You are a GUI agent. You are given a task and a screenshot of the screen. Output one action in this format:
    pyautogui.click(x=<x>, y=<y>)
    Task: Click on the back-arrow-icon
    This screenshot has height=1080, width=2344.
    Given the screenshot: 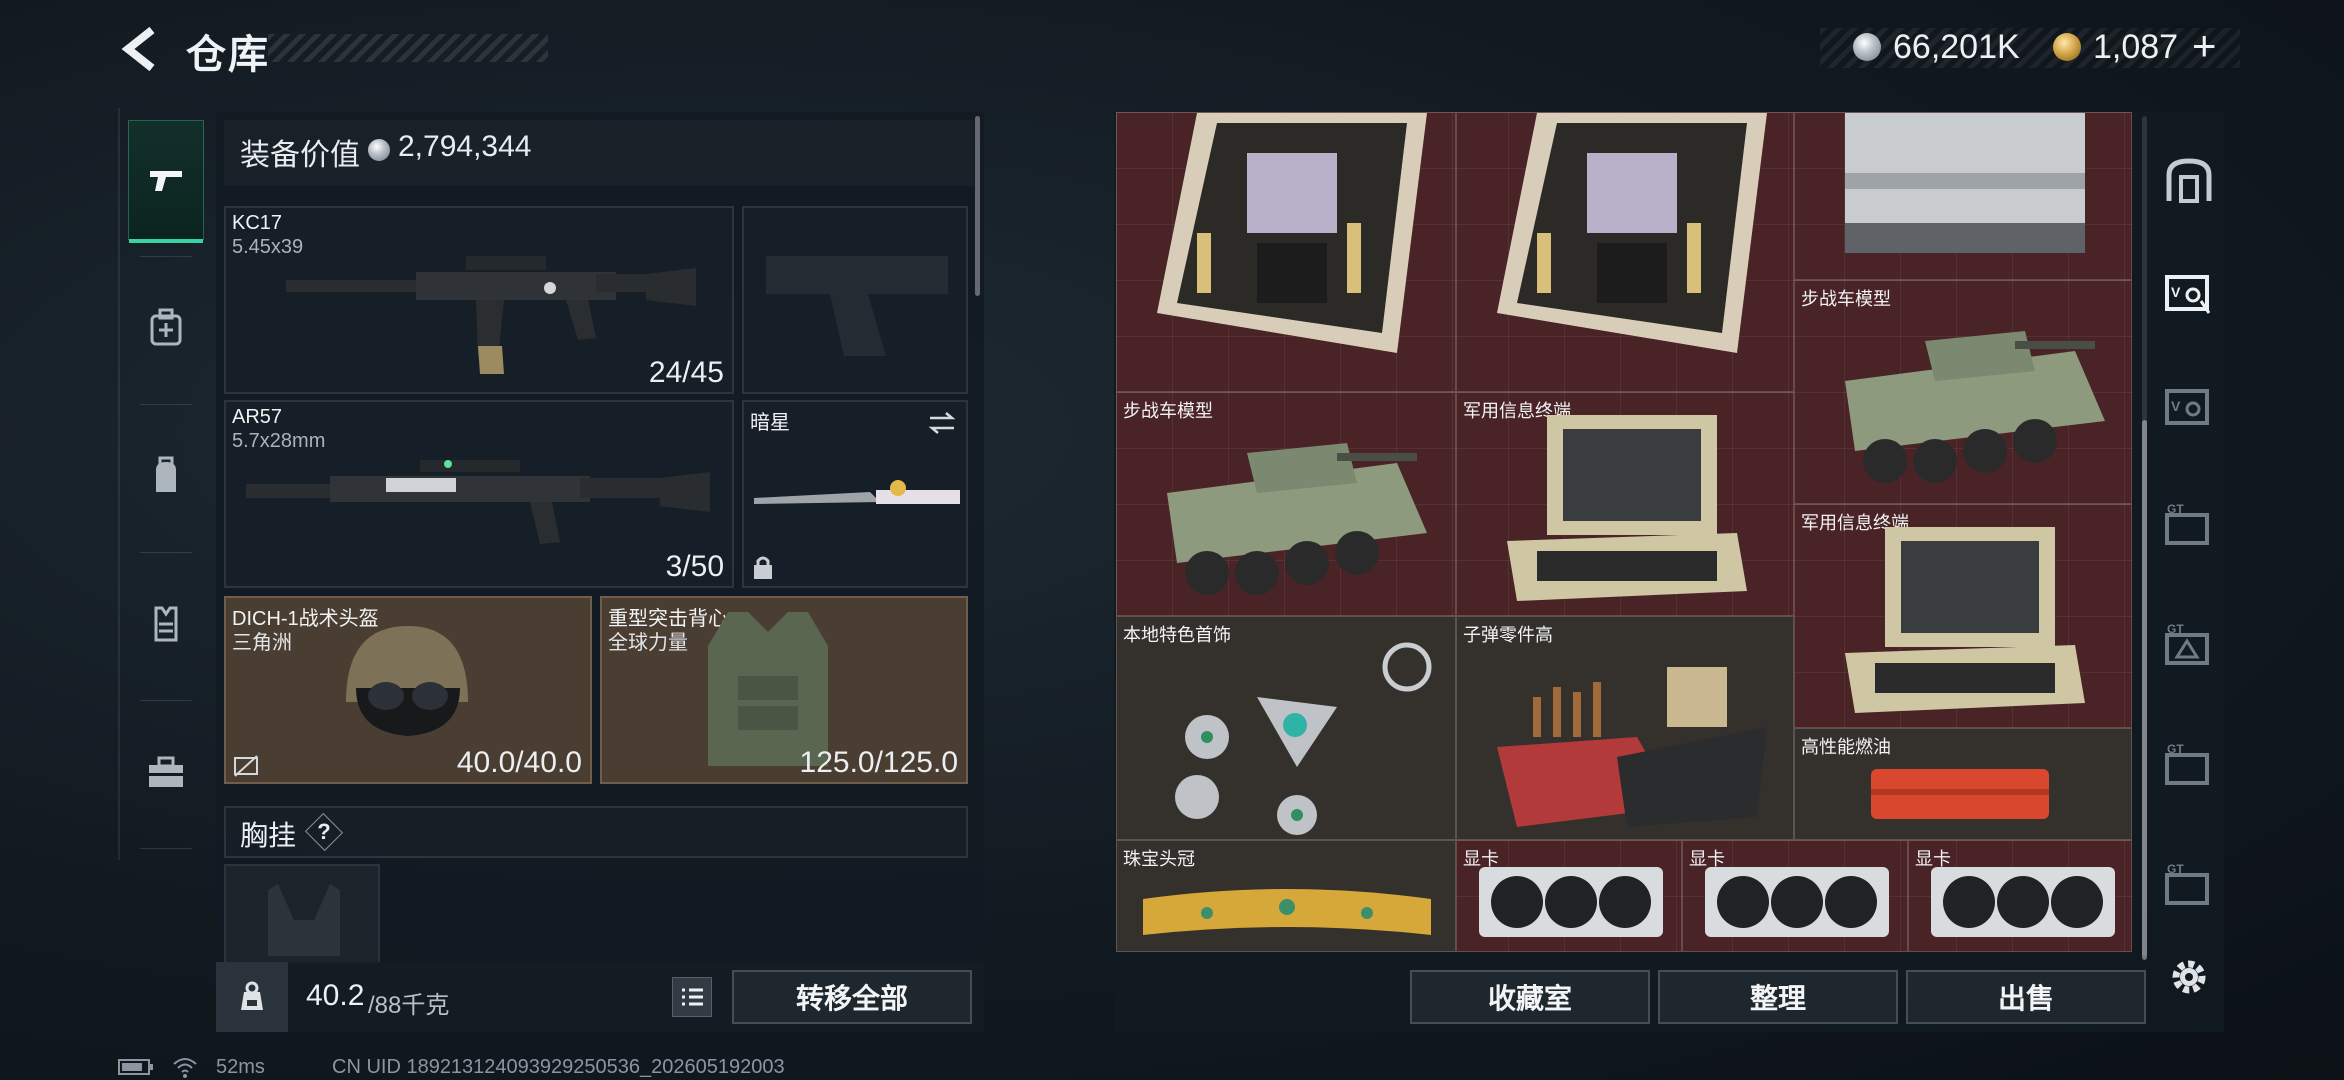 What is the action you would take?
    pyautogui.click(x=140, y=49)
    